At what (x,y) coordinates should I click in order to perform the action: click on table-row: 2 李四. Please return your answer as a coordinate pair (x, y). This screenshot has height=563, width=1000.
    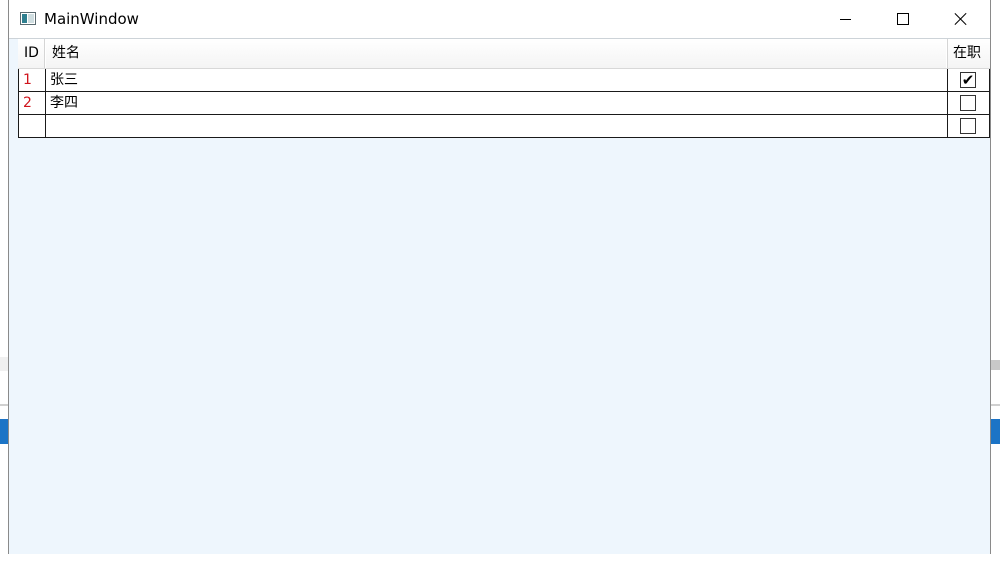
    Looking at the image, I should click on (504, 103).